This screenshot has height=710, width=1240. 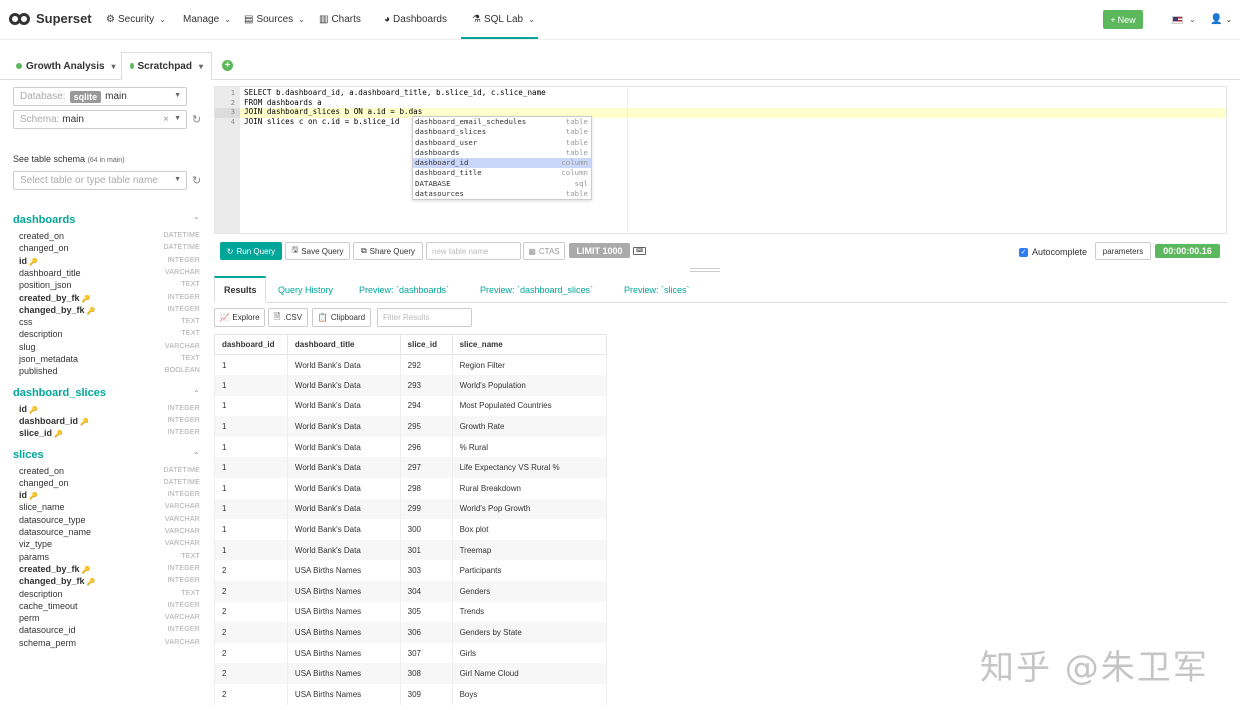 What do you see at coordinates (502, 153) in the screenshot?
I see `autocomplete-item: dashboards table` at bounding box center [502, 153].